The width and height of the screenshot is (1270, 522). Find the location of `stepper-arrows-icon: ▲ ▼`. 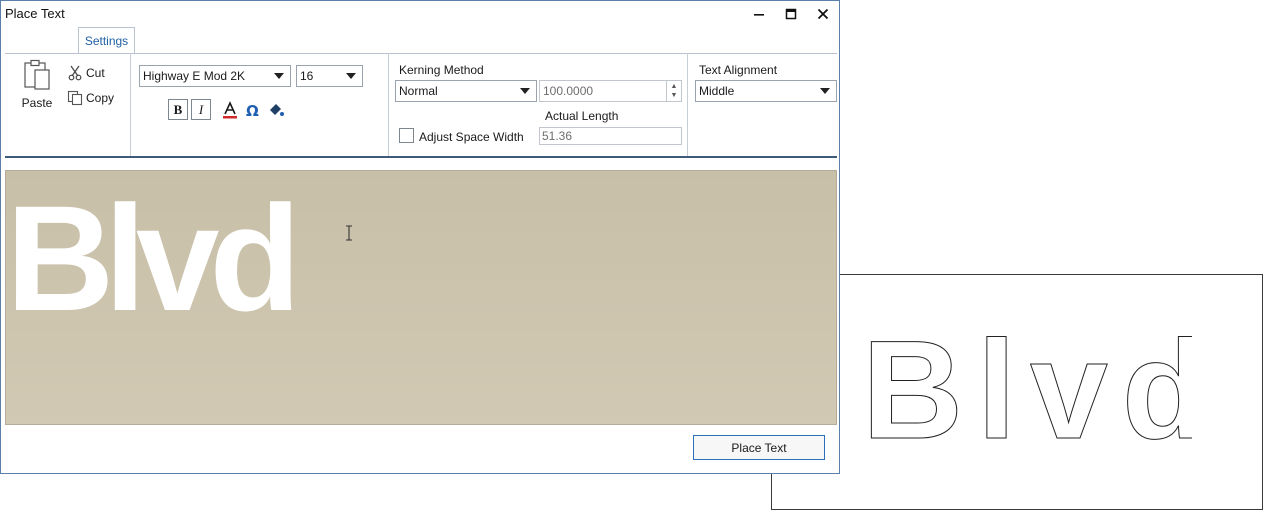

stepper-arrows-icon: ▲ ▼ is located at coordinates (673, 91).